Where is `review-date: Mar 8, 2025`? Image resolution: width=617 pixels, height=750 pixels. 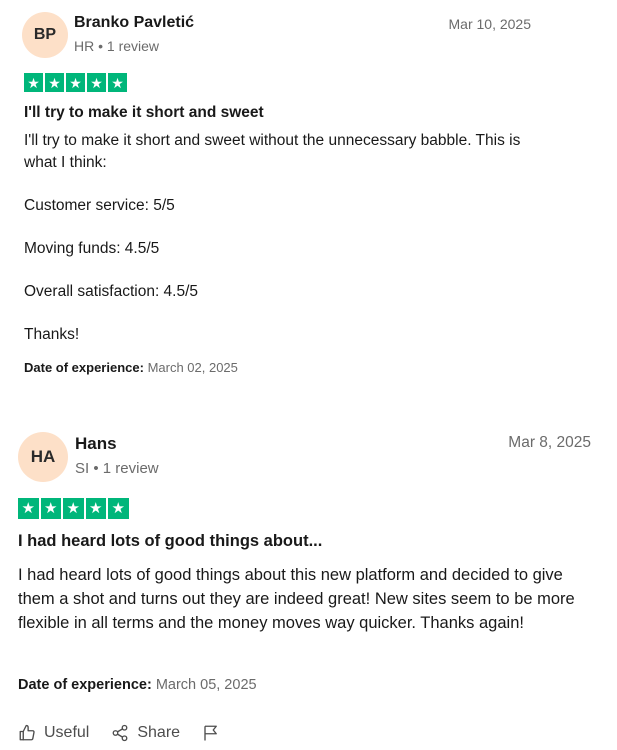
review-date: Mar 8, 2025 is located at coordinates (549, 442).